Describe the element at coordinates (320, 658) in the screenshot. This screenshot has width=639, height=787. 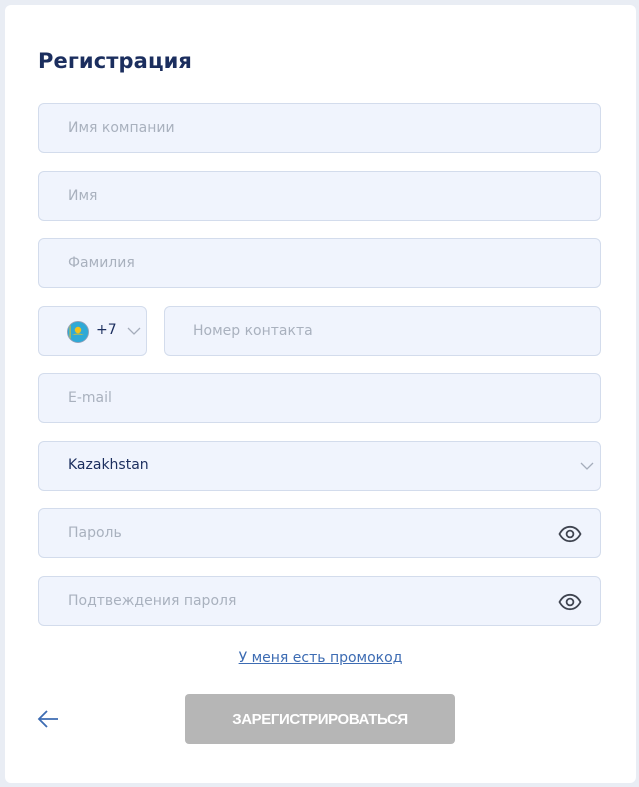
I see `promo-code-link: У меня есть промокод` at that location.